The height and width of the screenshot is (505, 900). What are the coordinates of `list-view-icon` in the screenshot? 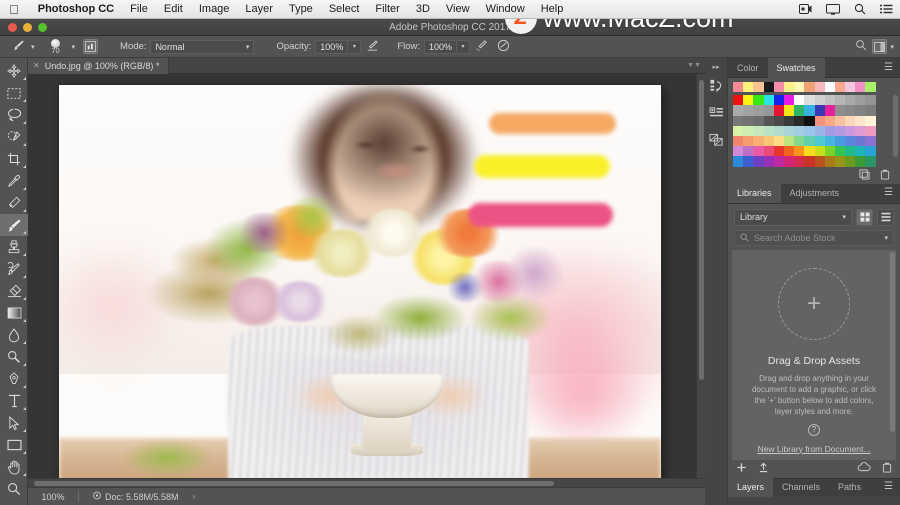 It's located at (885, 217).